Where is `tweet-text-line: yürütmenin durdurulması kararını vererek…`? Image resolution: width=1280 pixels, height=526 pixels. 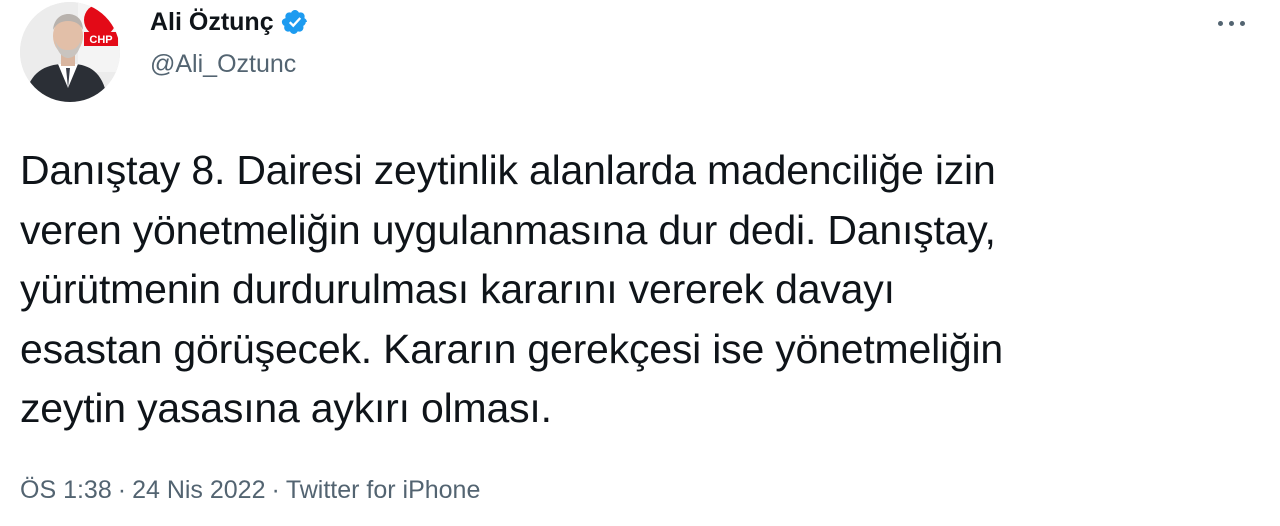 tweet-text-line: yürütmenin durdurulması kararını vererek… is located at coordinates (457, 289).